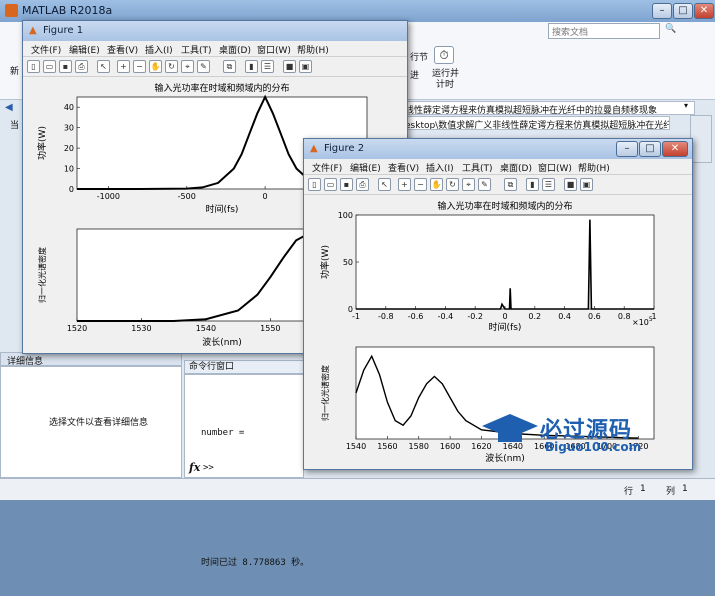  What do you see at coordinates (593, 447) in the screenshot?
I see `watermark-url: Biguo100.com` at bounding box center [593, 447].